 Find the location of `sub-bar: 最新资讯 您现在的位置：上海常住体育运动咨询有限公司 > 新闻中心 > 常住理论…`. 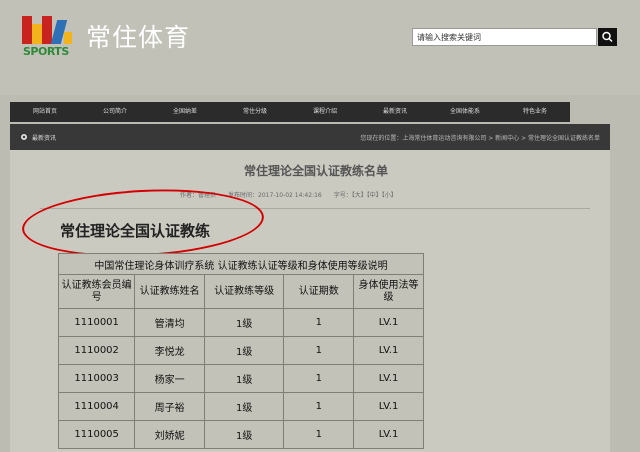

sub-bar: 最新资讯 您现在的位置：上海常住体育运动咨询有限公司 > 新闻中心 > 常住理论… is located at coordinates (310, 137).